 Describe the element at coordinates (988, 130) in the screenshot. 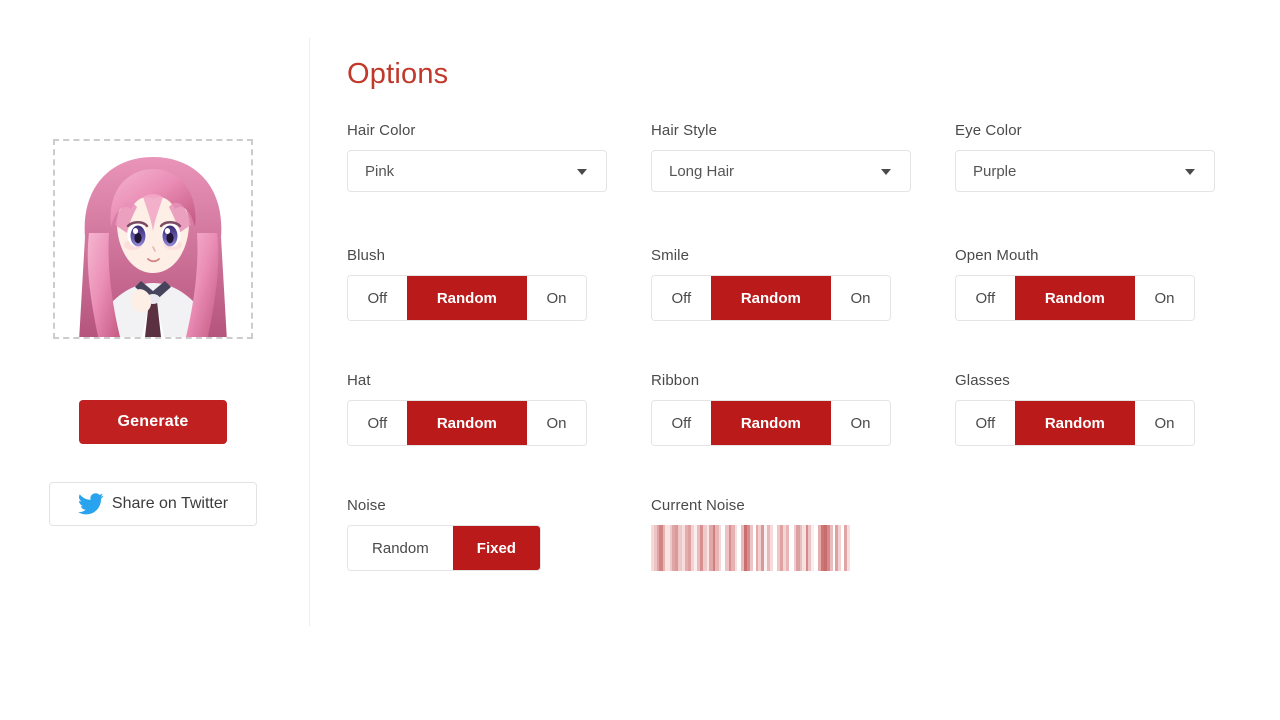

I see `eye-color-label: Eye Color` at that location.